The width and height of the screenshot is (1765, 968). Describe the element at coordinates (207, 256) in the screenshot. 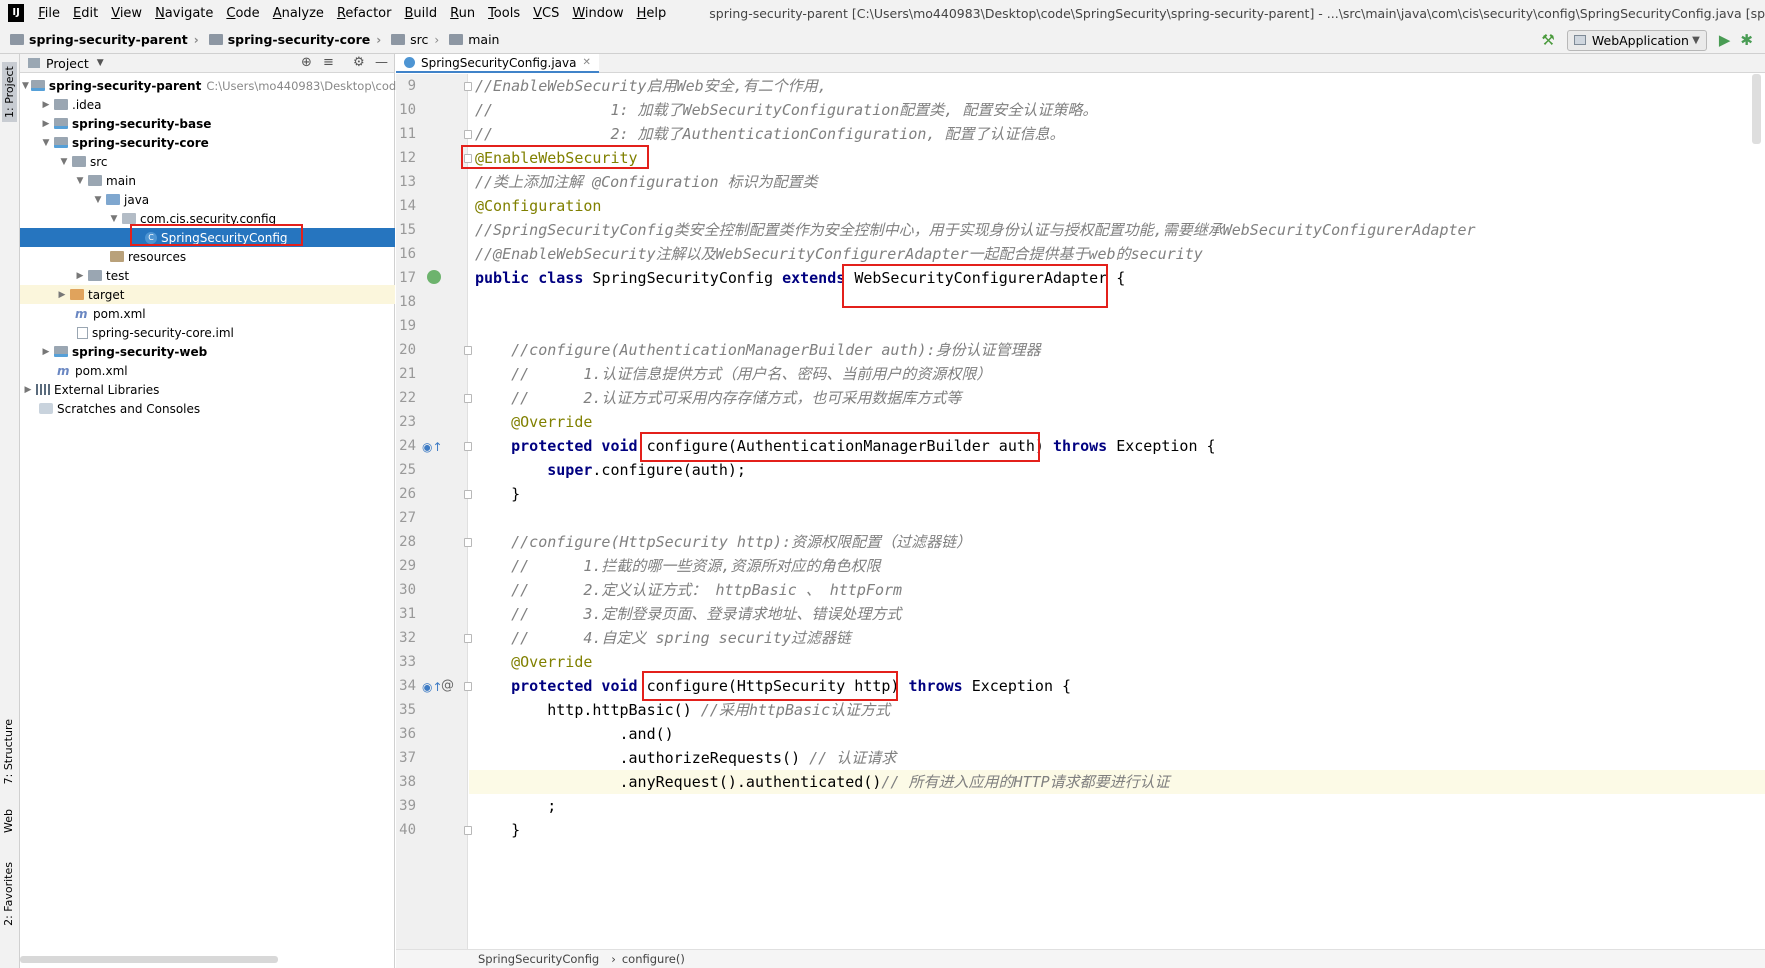

I see `tree-item-resources: resources` at that location.